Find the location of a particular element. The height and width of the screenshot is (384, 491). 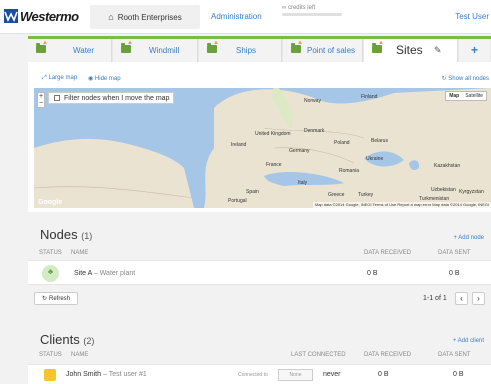

place-label: Germany is located at coordinates (299, 151).